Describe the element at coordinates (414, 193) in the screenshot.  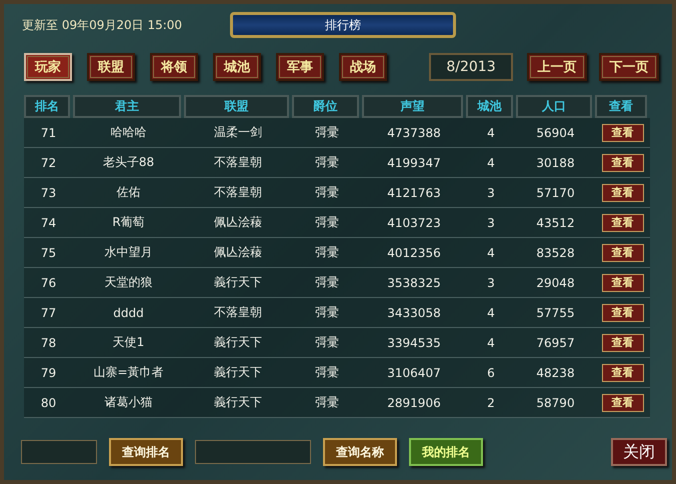
I see `table-cell-text: 4121763` at that location.